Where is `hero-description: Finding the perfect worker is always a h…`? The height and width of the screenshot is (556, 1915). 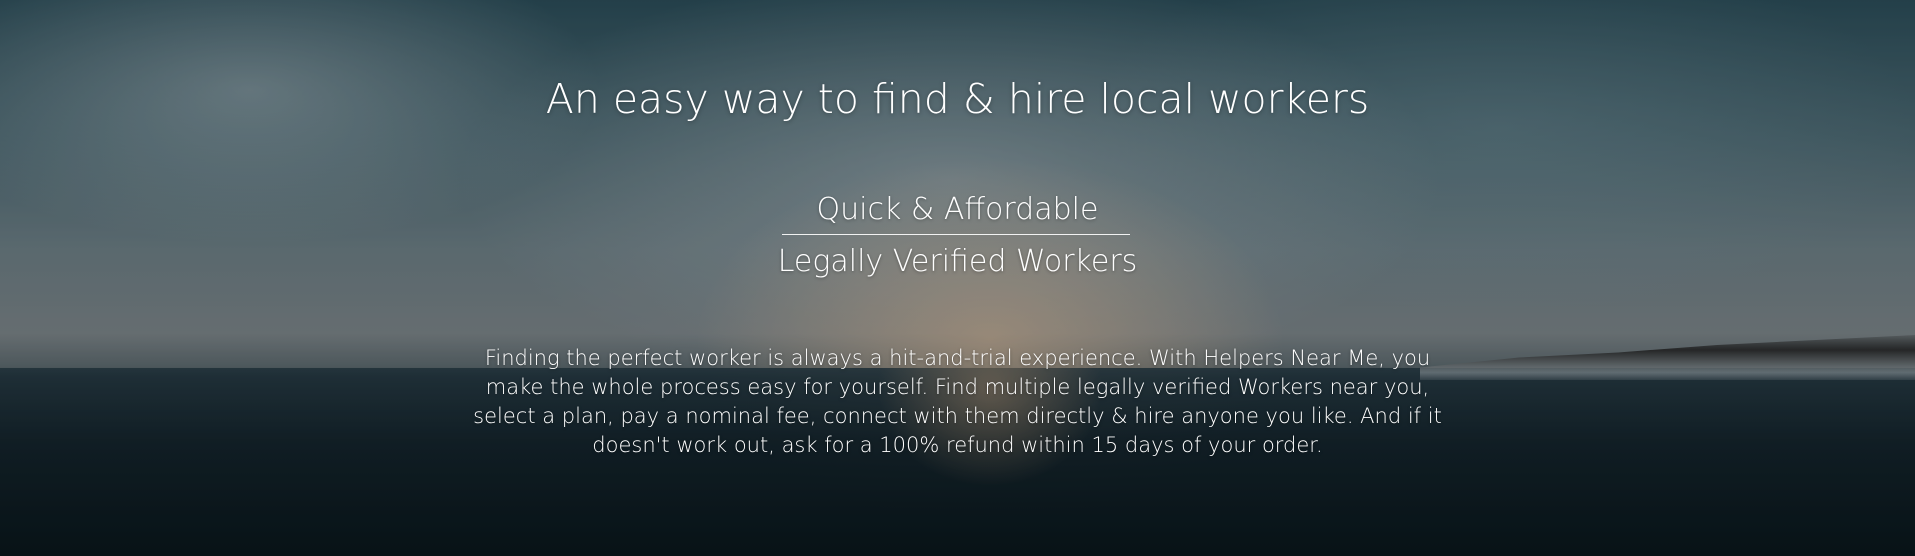
hero-description: Finding the perfect worker is always a h… is located at coordinates (957, 401).